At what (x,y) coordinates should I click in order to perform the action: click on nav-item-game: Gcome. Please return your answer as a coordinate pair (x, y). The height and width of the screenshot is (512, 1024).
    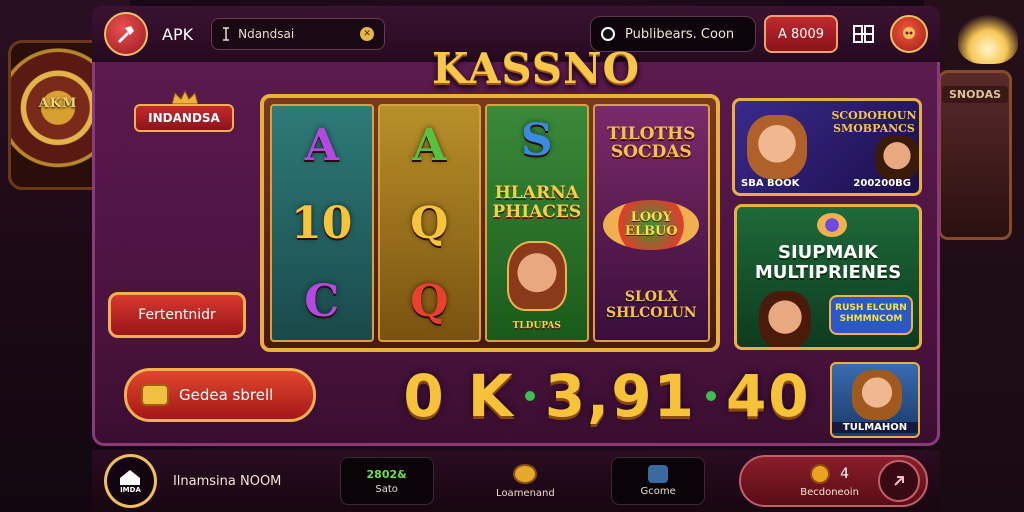
    Looking at the image, I should click on (658, 481).